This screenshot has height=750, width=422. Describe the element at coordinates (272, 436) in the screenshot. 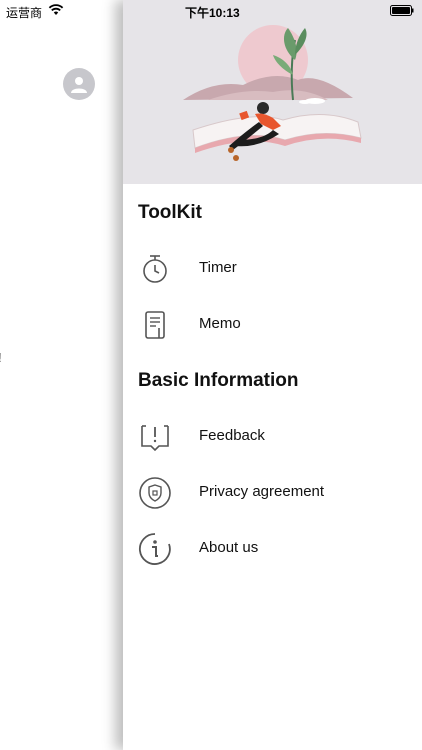

I see `menu-item-feedback: Feedback` at that location.